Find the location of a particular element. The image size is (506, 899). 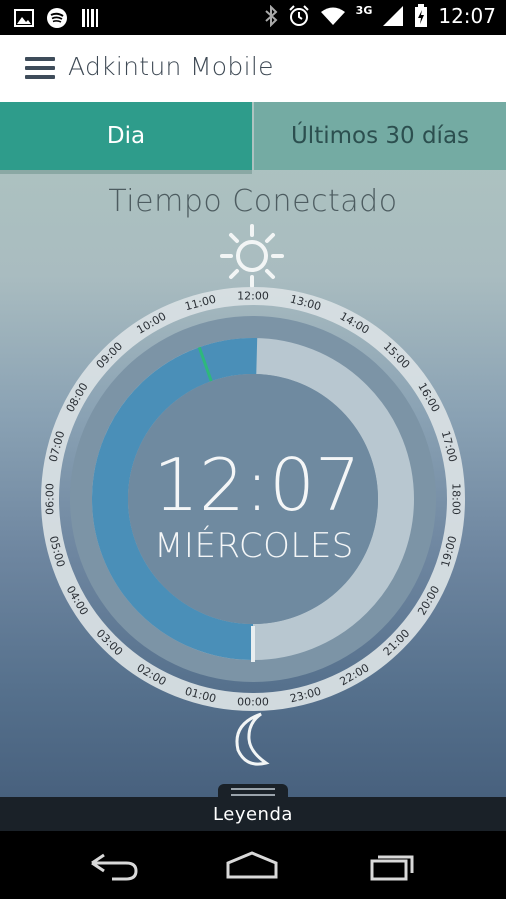

navigation-bar is located at coordinates (253, 865).